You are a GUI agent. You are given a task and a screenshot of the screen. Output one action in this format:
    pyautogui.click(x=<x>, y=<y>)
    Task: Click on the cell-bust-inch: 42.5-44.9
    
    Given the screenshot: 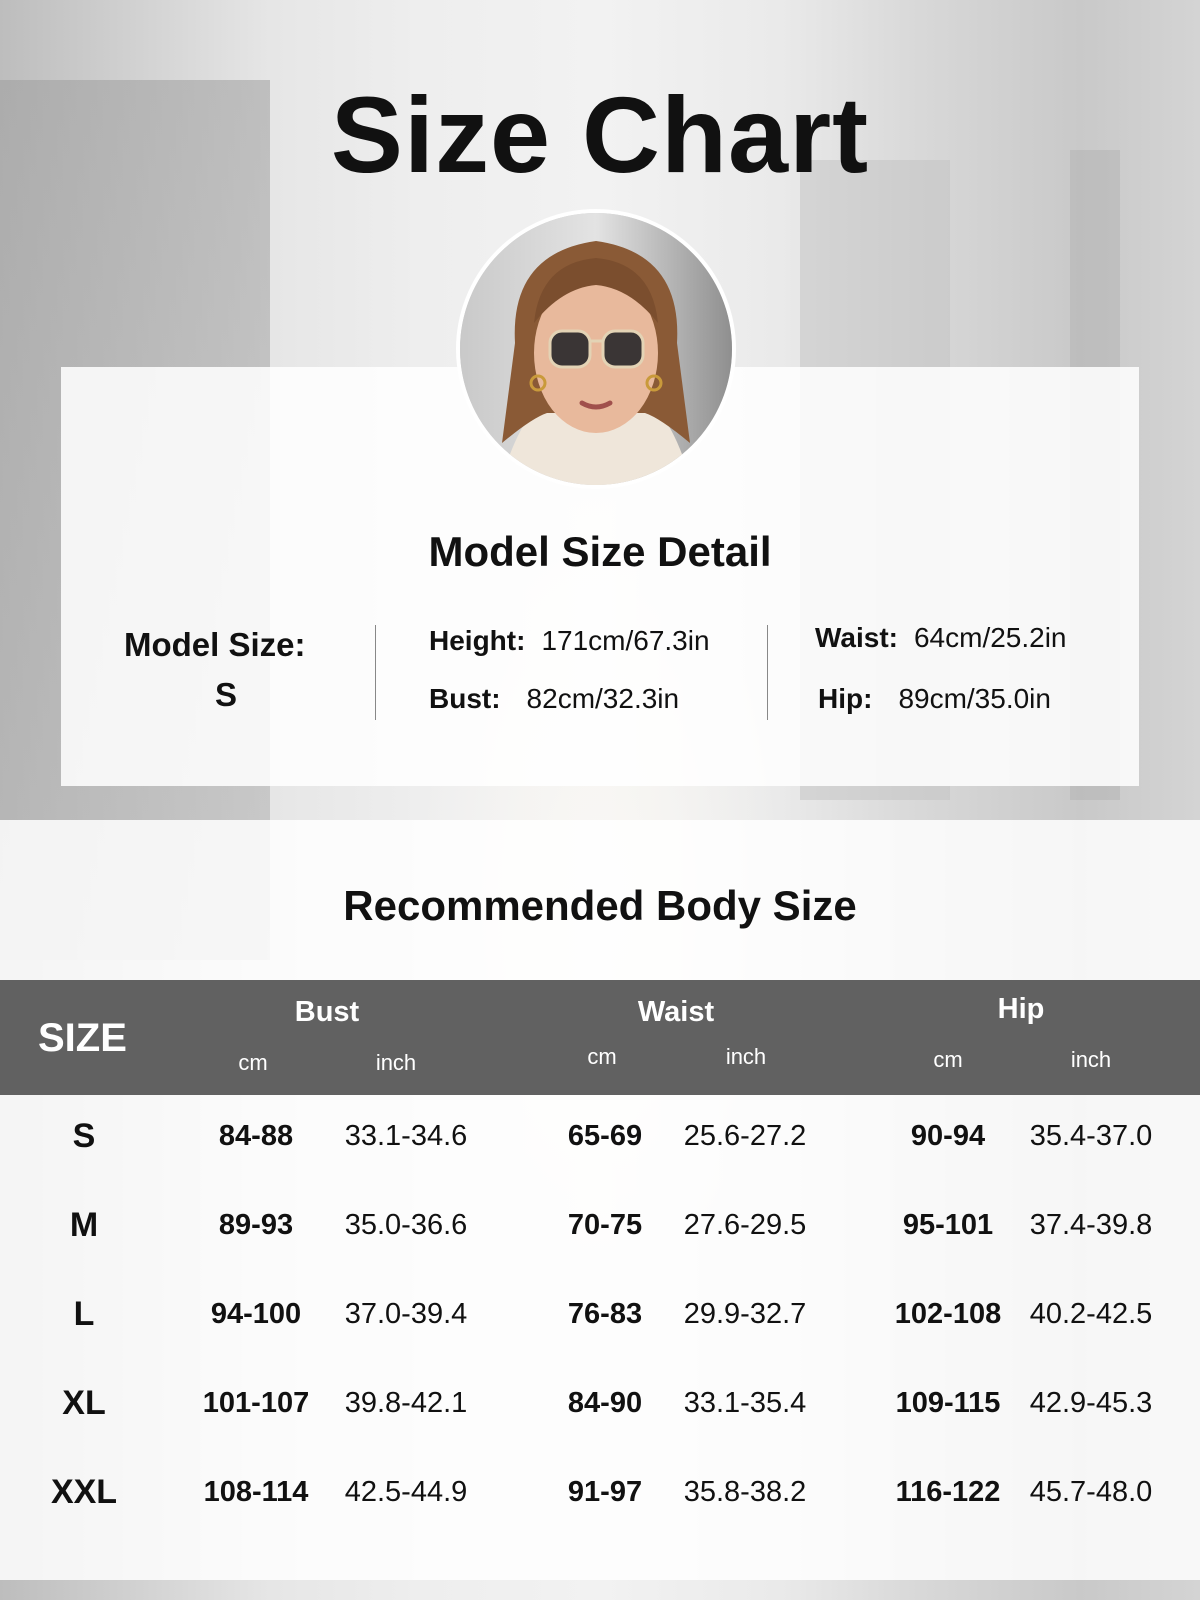 What is the action you would take?
    pyautogui.click(x=406, y=1492)
    